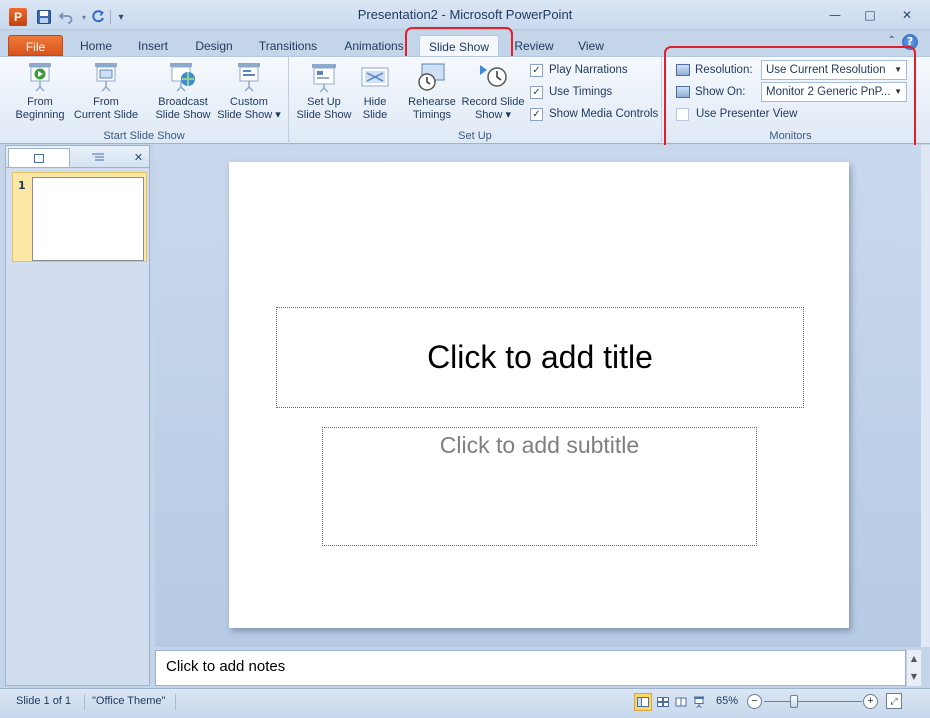  I want to click on tab-outline, so click(98, 157).